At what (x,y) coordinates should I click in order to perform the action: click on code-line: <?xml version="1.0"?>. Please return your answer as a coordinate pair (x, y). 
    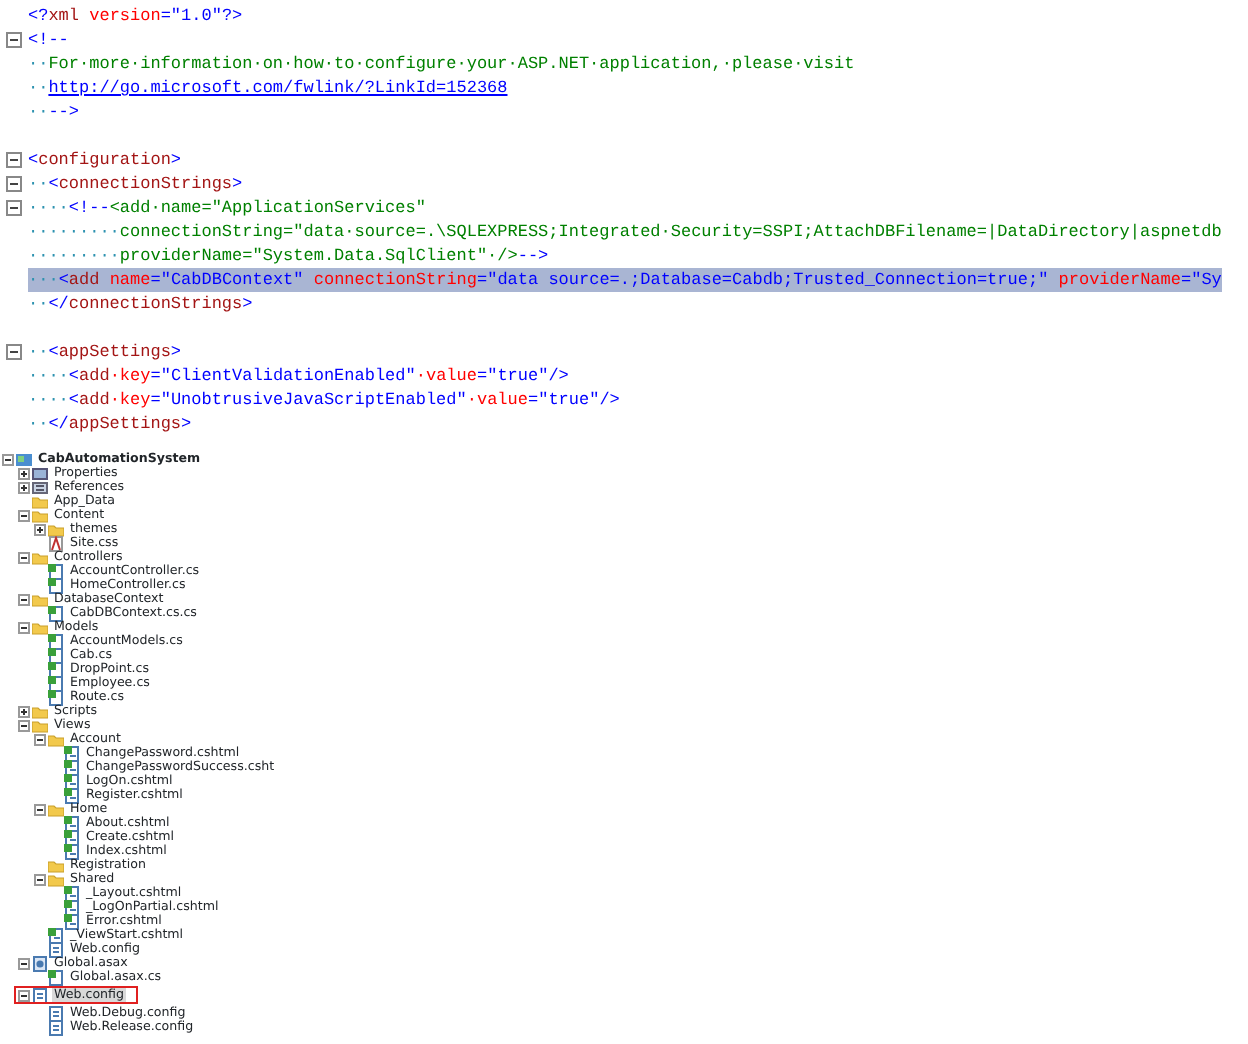
    Looking at the image, I should click on (135, 16).